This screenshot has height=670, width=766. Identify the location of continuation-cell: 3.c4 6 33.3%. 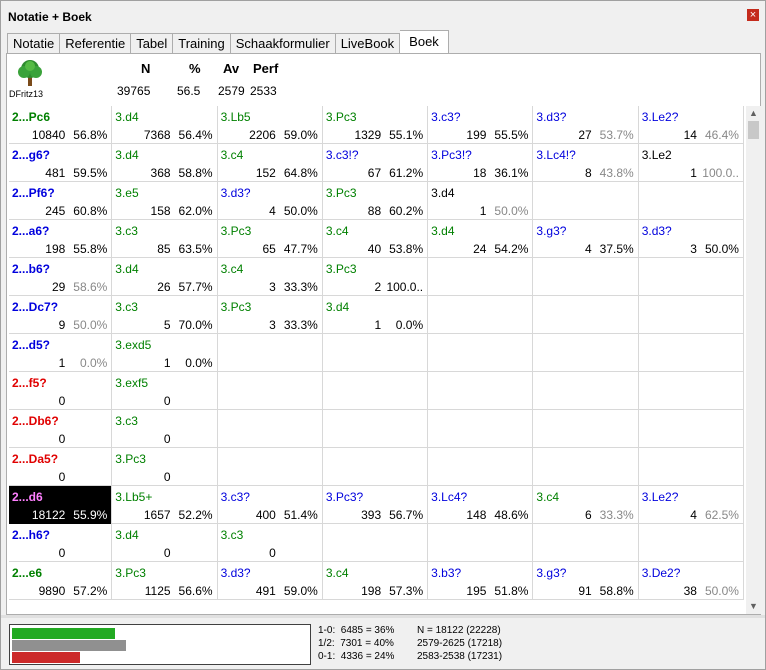
(586, 505).